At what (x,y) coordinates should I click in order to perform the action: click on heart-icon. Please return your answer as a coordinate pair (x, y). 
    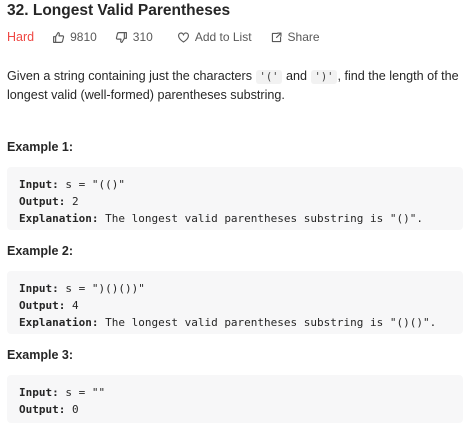
    Looking at the image, I should click on (183, 37).